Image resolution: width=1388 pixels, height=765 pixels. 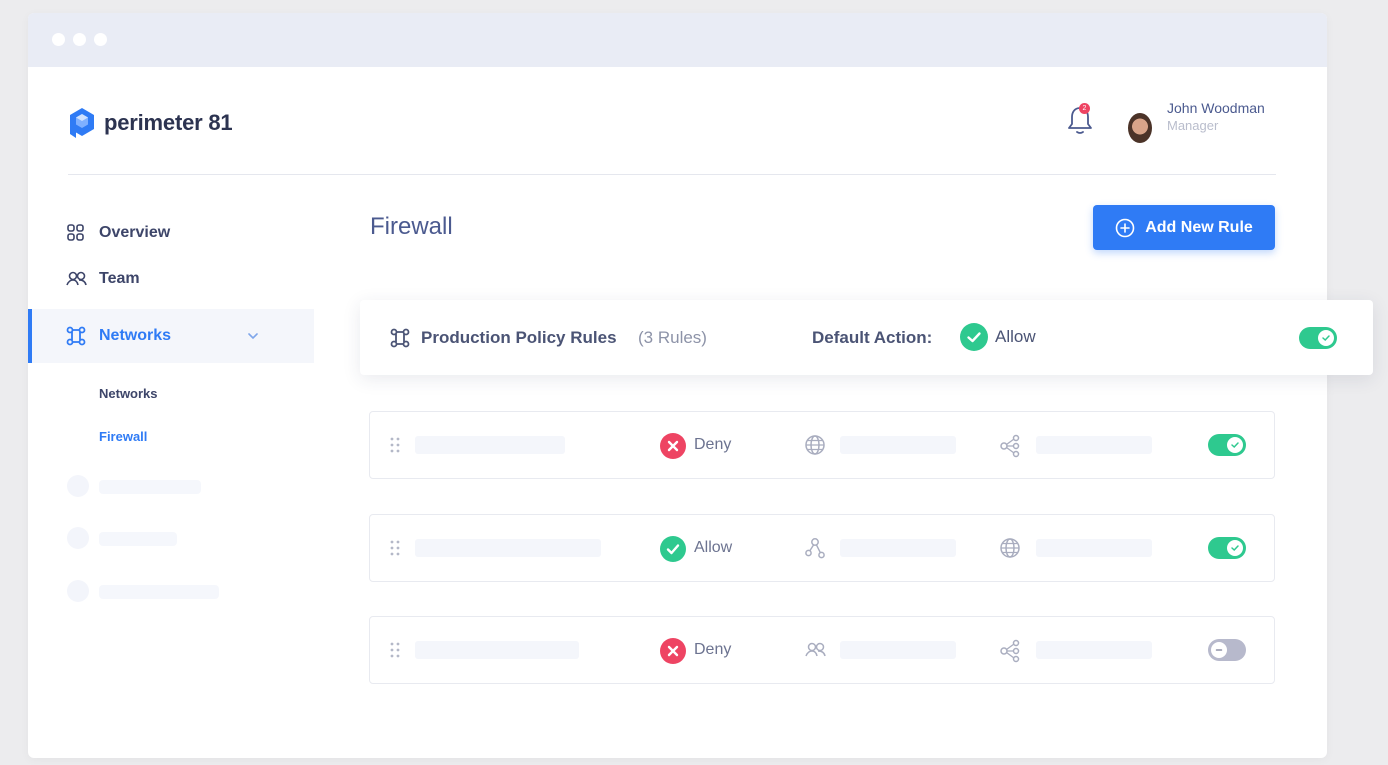 I want to click on title-bar, so click(x=677, y=40).